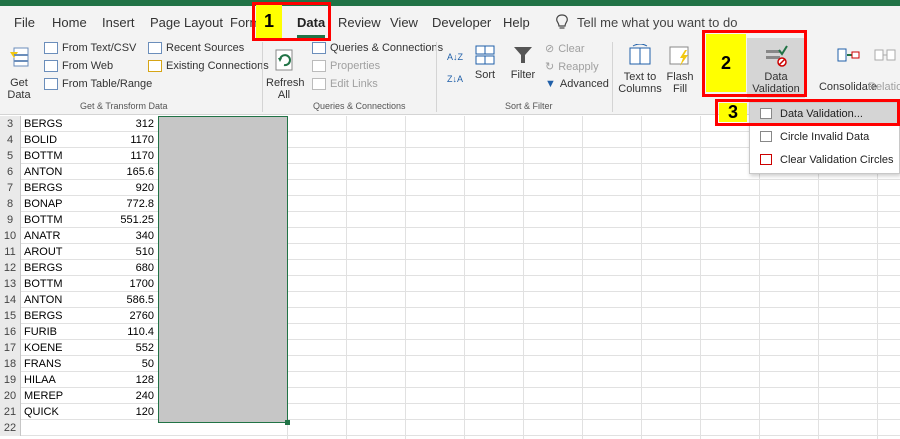 This screenshot has height=439, width=900. What do you see at coordinates (64, 140) in the screenshot?
I see `cell-a: BOLID` at bounding box center [64, 140].